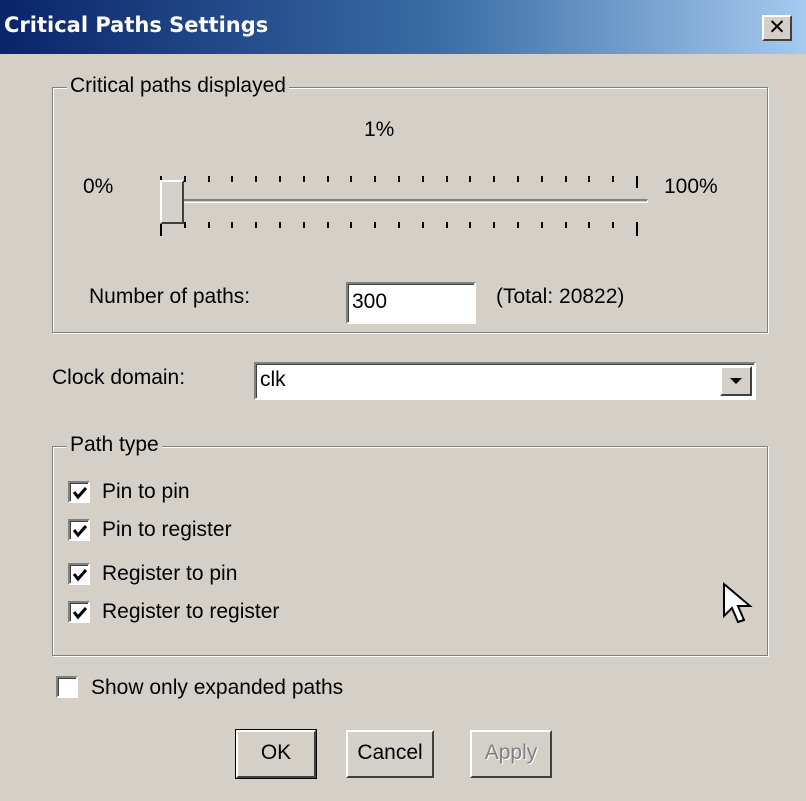 The image size is (806, 801). I want to click on slider-min-label: 0%, so click(98, 186).